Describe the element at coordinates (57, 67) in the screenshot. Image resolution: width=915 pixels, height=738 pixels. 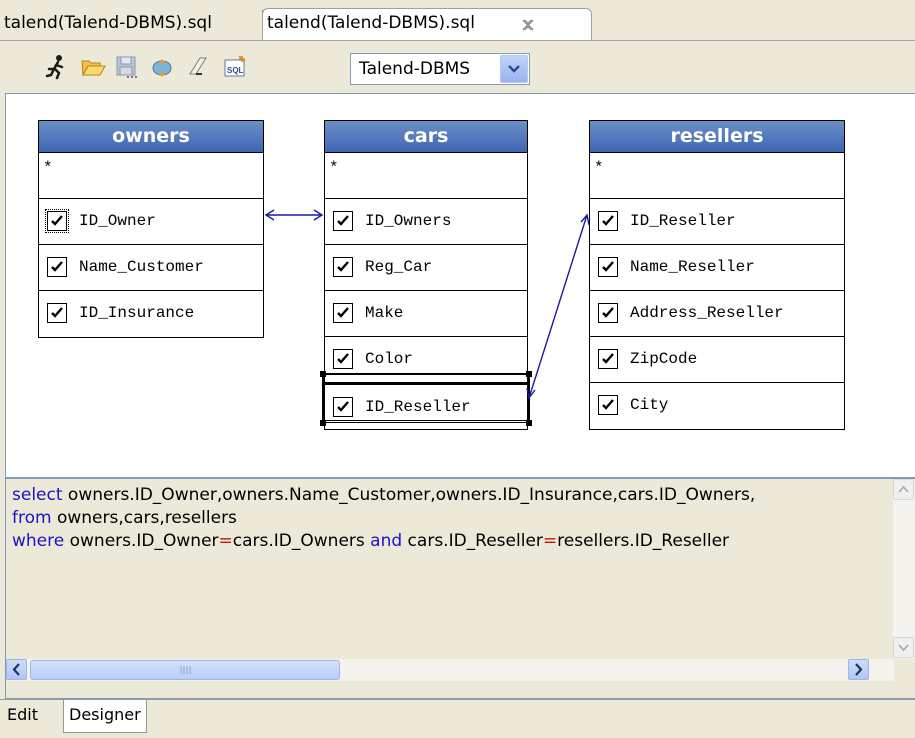
I see `run-icon` at that location.